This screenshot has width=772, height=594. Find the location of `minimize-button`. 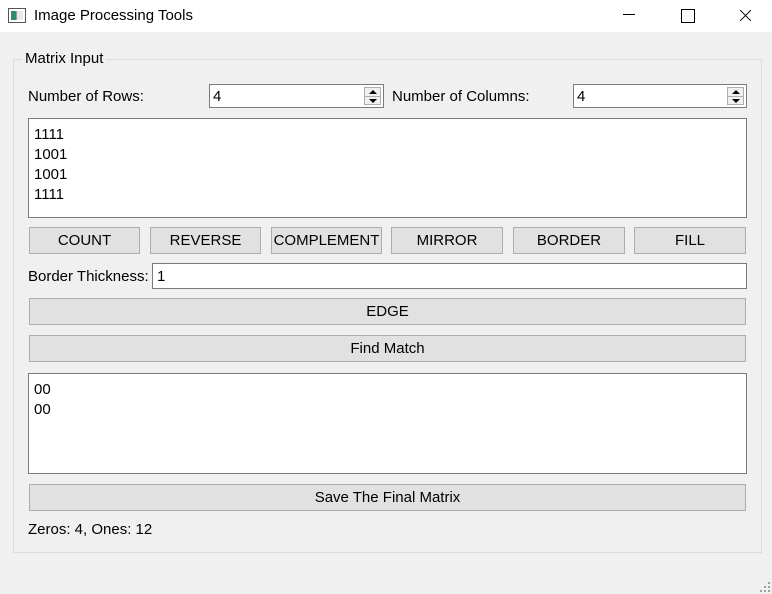

minimize-button is located at coordinates (629, 16).